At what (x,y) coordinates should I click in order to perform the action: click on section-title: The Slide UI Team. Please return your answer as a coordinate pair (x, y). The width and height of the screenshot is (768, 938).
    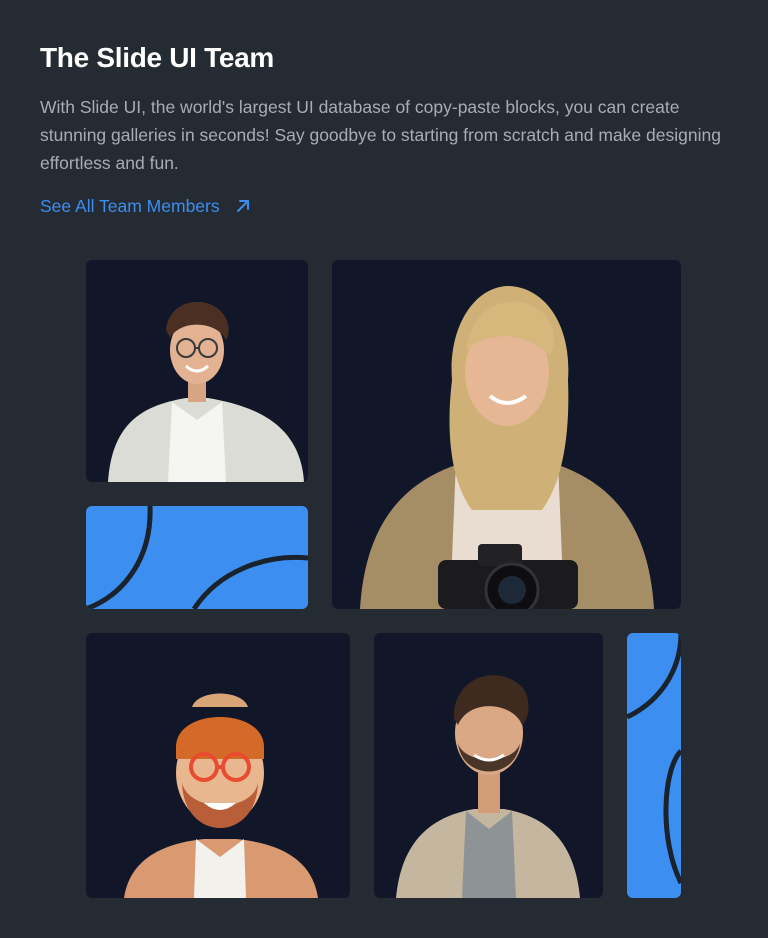
    Looking at the image, I should click on (157, 57).